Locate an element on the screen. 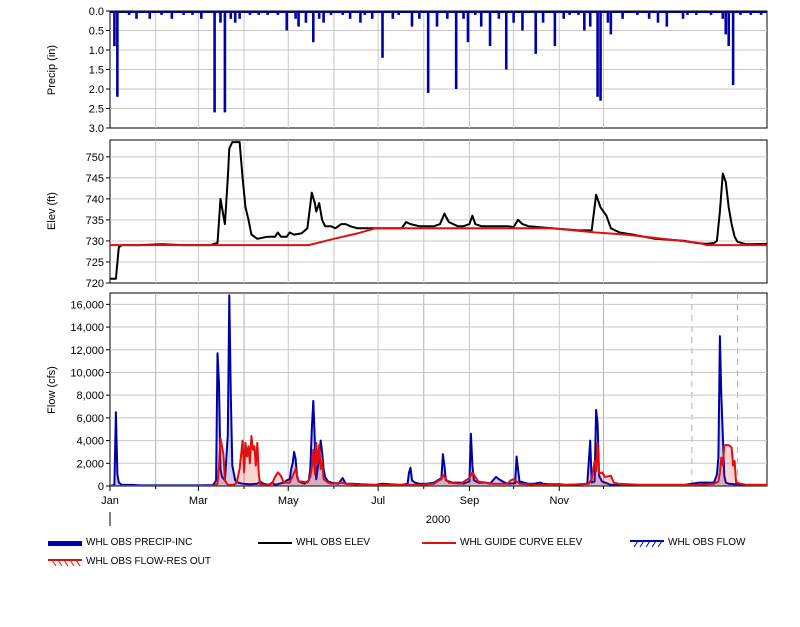  precip-y-ticks: 0.0 0.5 1.0 1.5 2.0 2.5 3.0 is located at coordinates (99, 70).